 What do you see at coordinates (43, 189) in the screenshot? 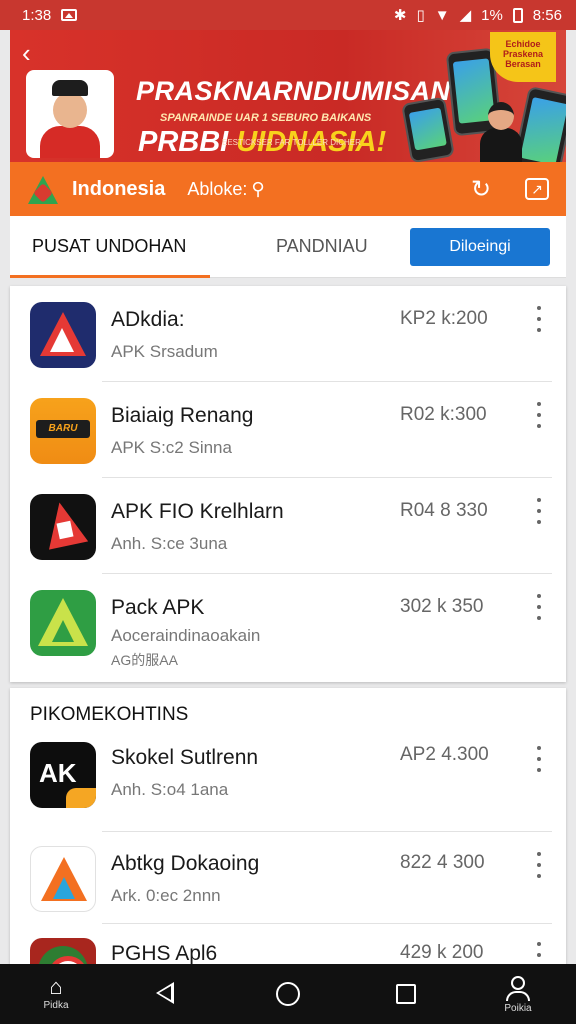
I see `app-logo-icon` at bounding box center [43, 189].